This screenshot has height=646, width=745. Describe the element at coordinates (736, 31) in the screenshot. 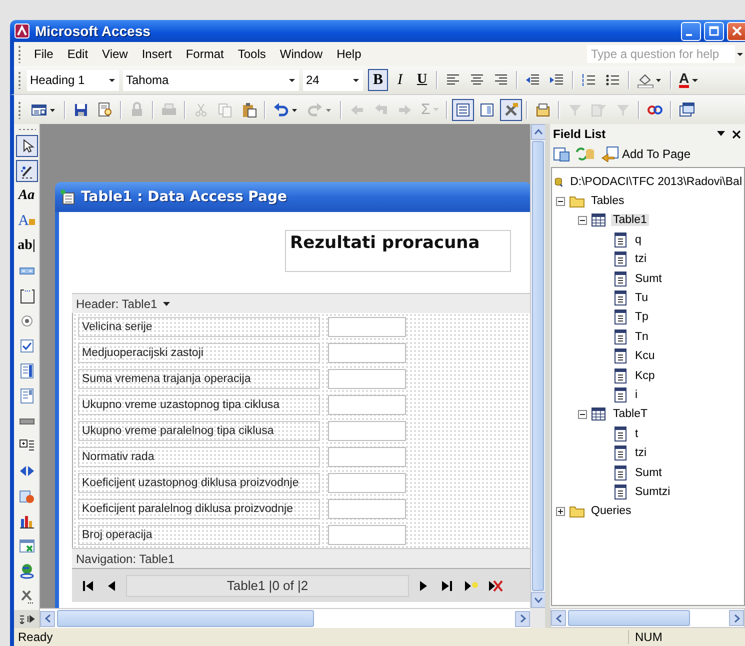

I see `close-button` at that location.